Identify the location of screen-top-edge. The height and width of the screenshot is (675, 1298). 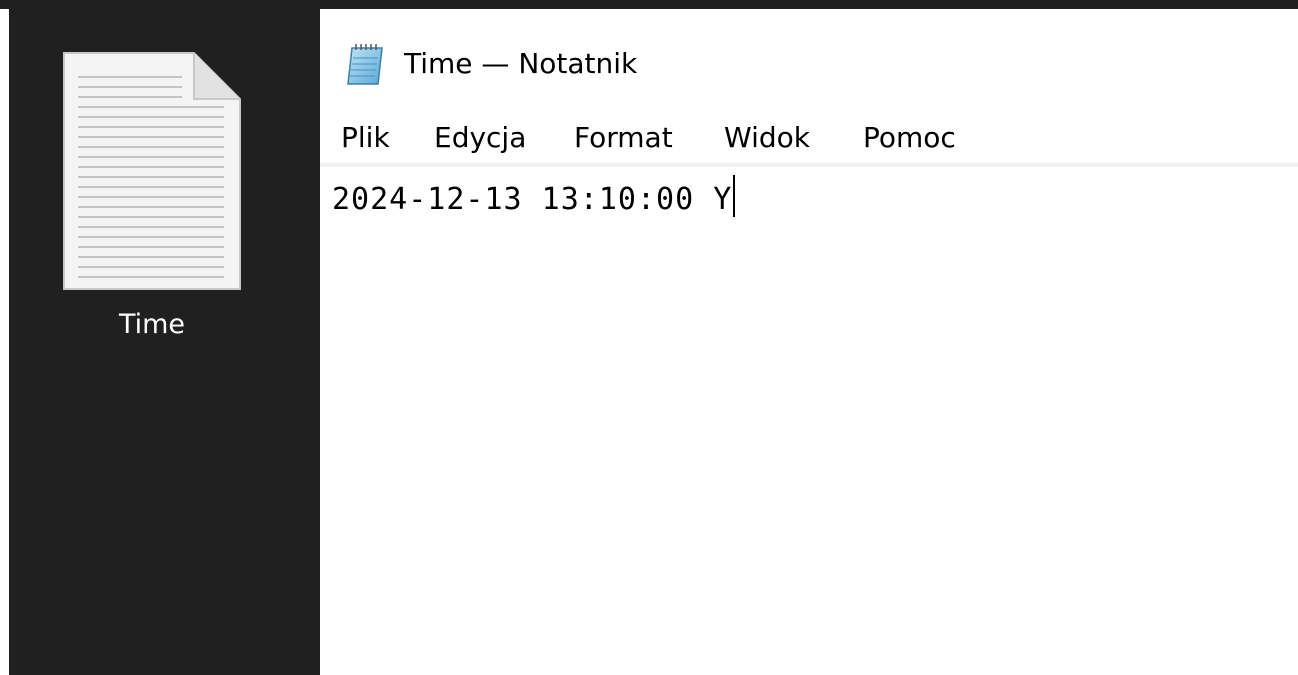
(649, 4).